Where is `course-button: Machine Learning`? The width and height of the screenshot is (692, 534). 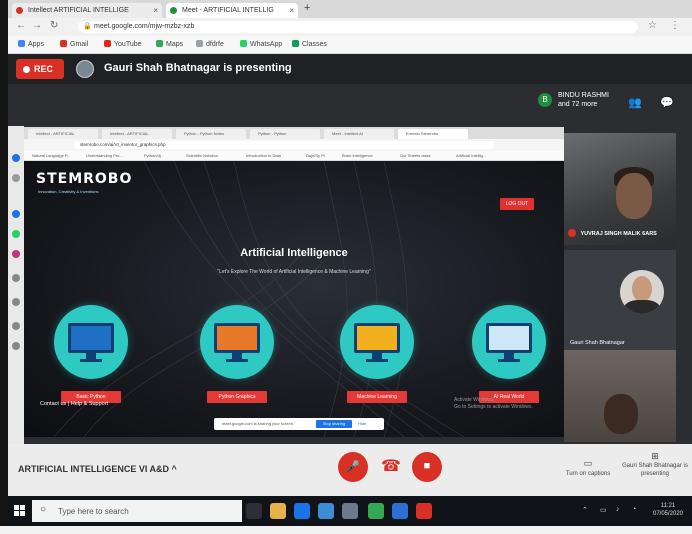
course-button: Machine Learning is located at coordinates (377, 397).